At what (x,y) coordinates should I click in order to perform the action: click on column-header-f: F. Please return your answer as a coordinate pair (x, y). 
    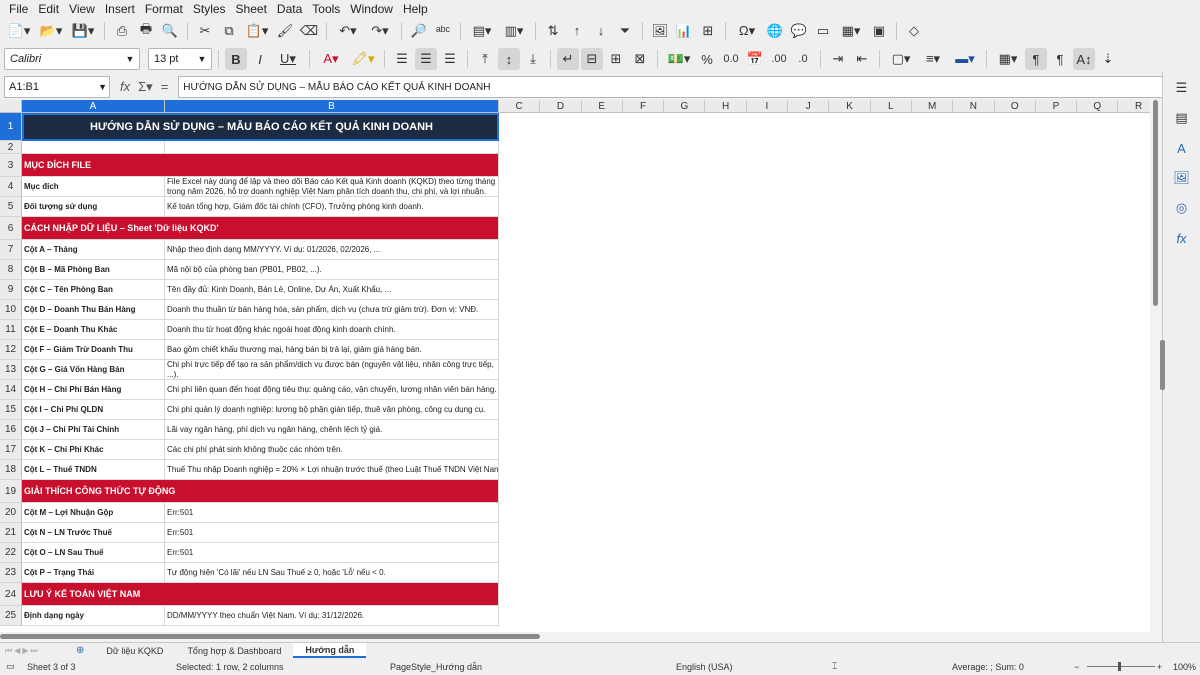
    Looking at the image, I should click on (643, 106).